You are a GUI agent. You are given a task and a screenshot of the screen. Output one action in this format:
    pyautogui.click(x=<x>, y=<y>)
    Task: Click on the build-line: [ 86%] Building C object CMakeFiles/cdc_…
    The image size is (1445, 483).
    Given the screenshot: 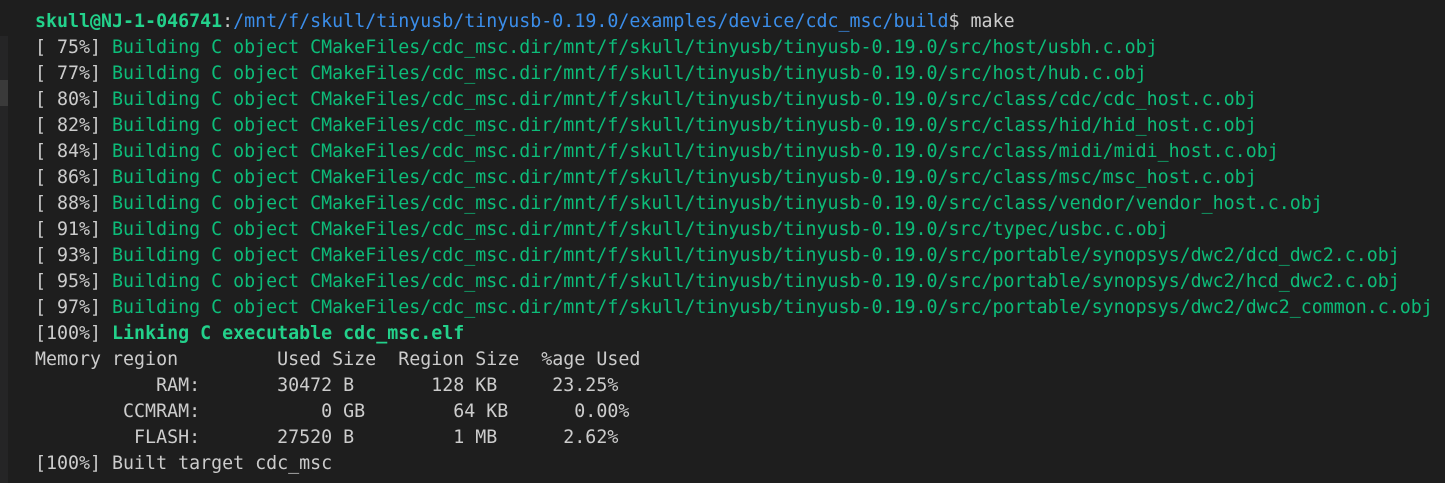 What is the action you would take?
    pyautogui.click(x=722, y=178)
    